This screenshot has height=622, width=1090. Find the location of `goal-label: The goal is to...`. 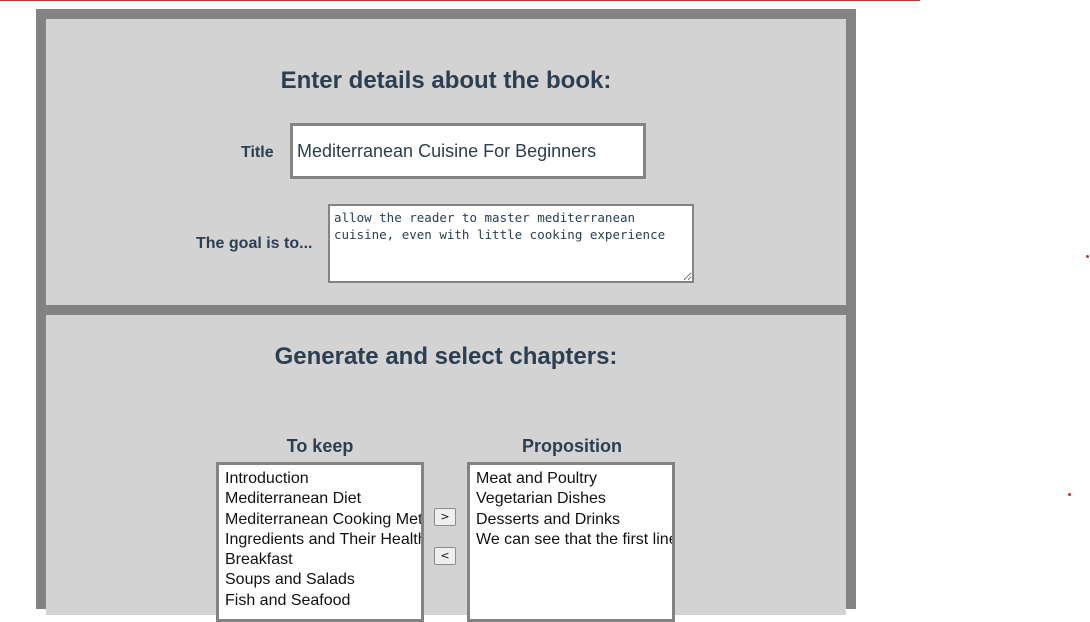

goal-label: The goal is to... is located at coordinates (254, 243).